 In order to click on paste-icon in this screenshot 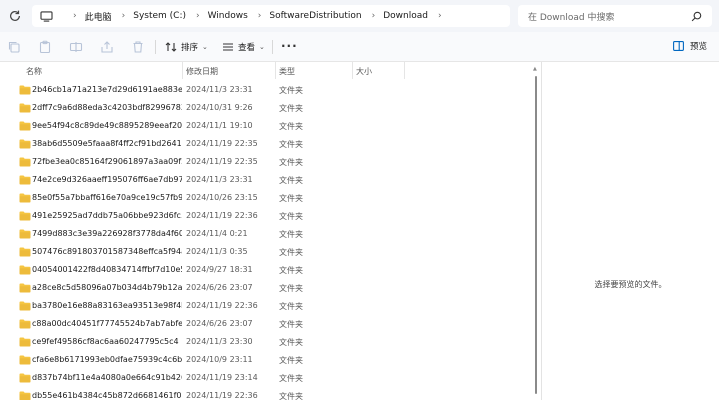, I will do `click(45, 47)`.